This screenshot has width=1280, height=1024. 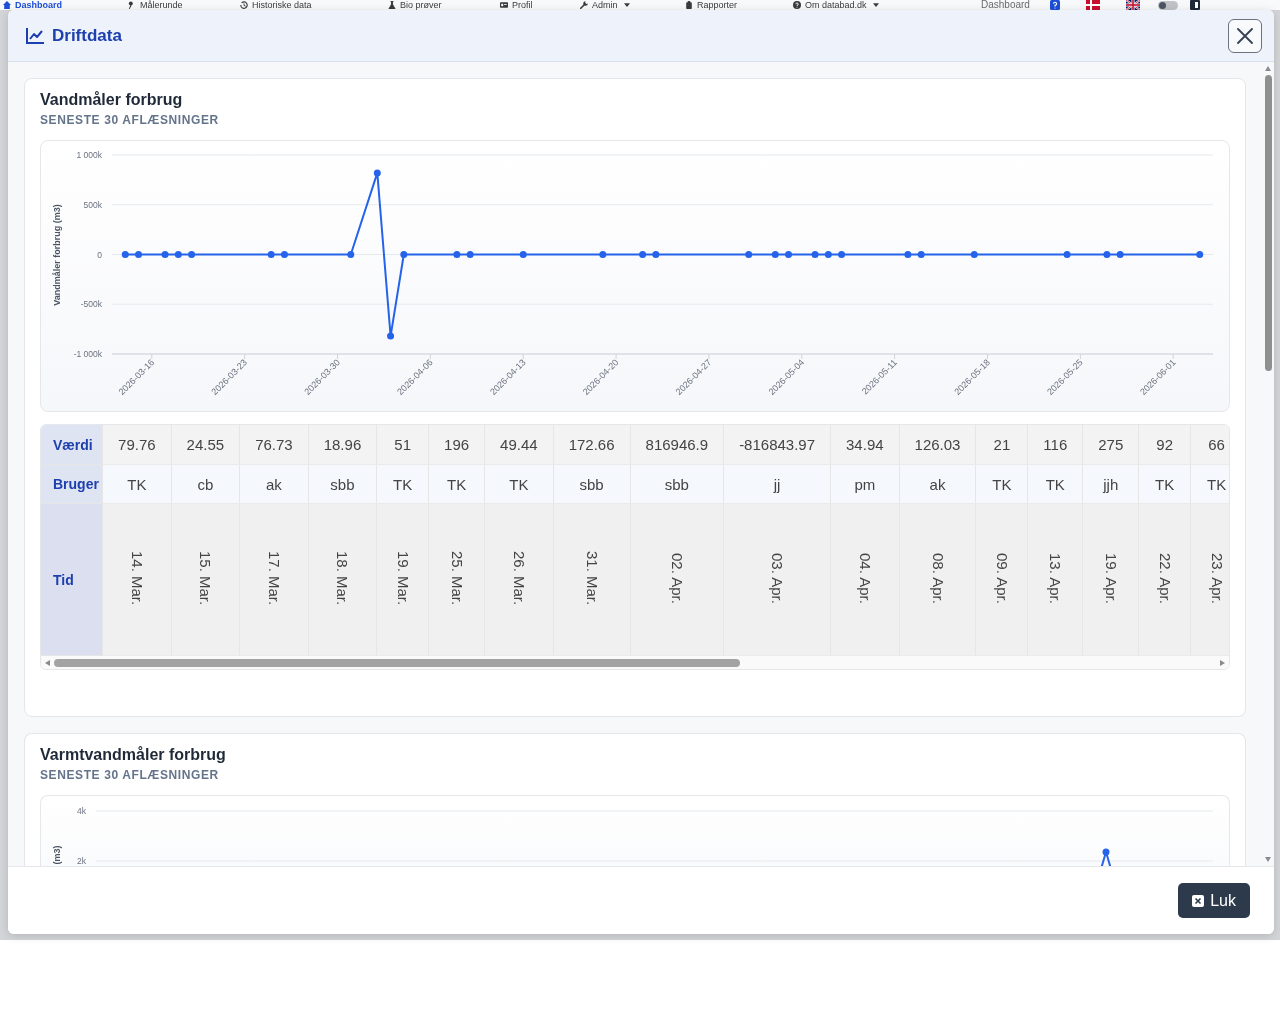 What do you see at coordinates (1268, 859) in the screenshot?
I see `scroll-down-icon` at bounding box center [1268, 859].